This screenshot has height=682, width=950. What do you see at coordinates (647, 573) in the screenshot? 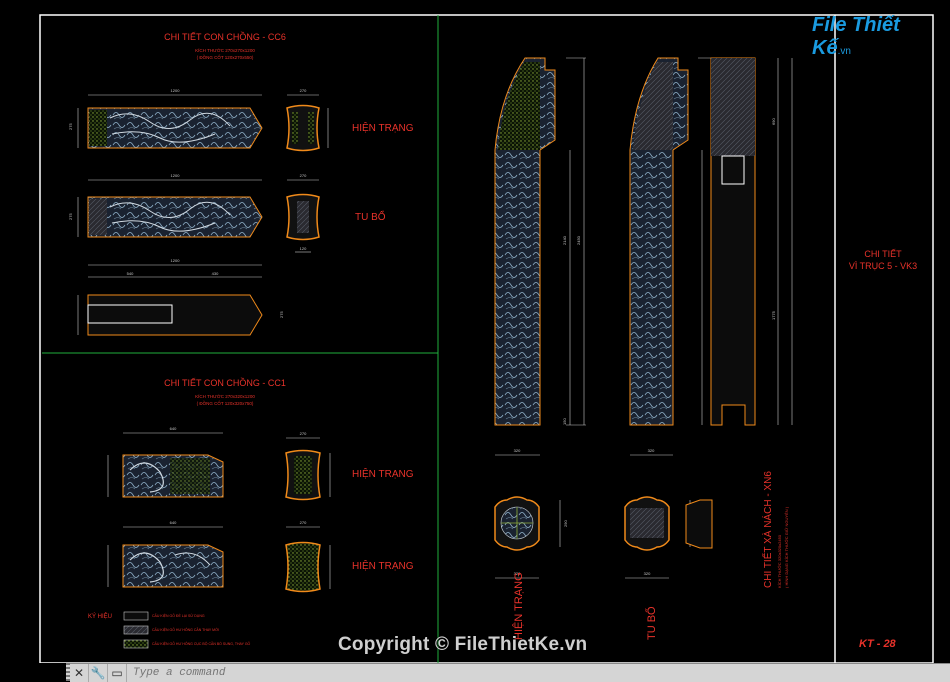
I see `xn6-sec-dim-2: 320` at bounding box center [647, 573].